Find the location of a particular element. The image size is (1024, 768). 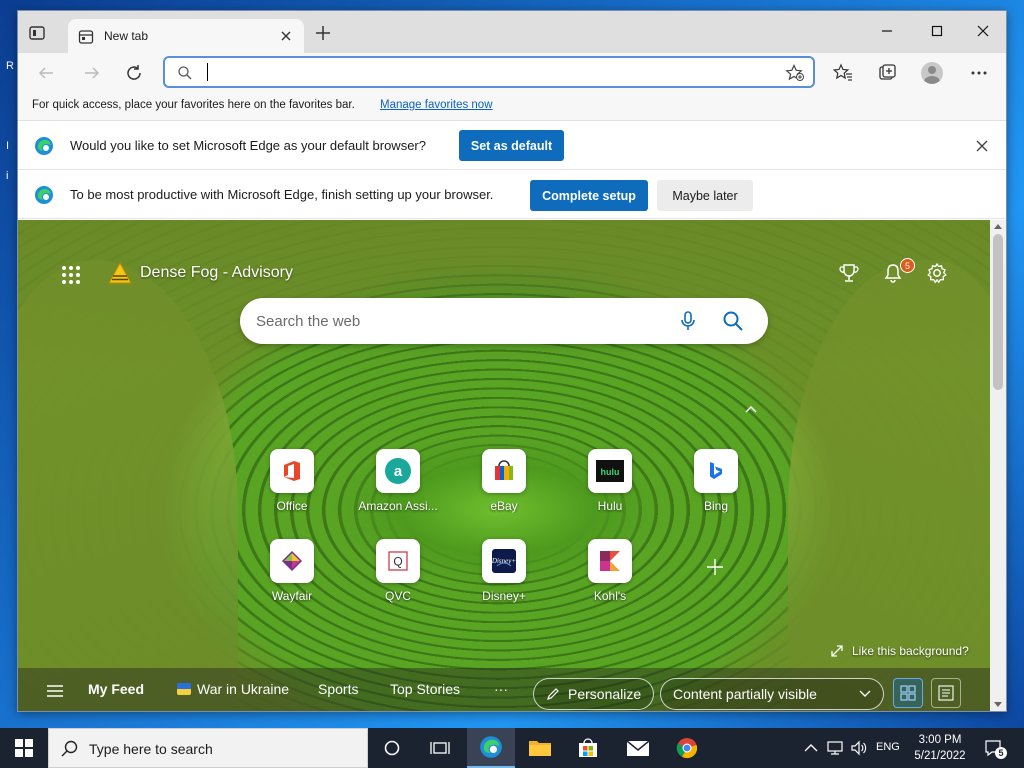

tab-actions-icon is located at coordinates (37, 33).